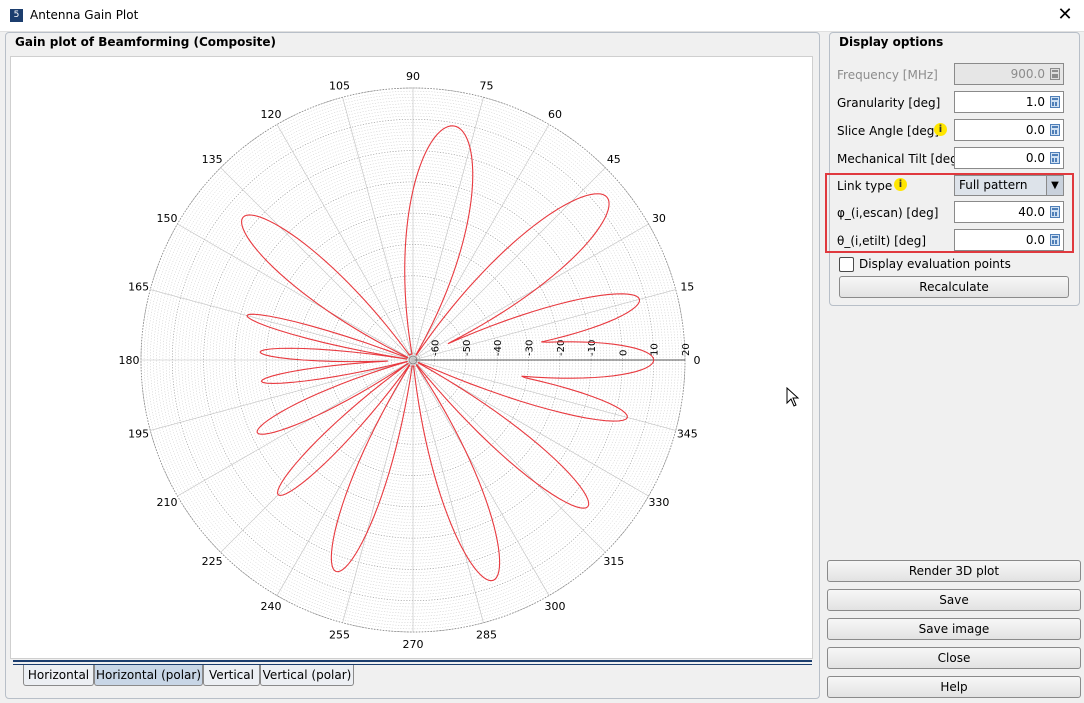 The height and width of the screenshot is (703, 1084). Describe the element at coordinates (846, 264) in the screenshot. I see `display-evaluation-points-checkbox` at that location.